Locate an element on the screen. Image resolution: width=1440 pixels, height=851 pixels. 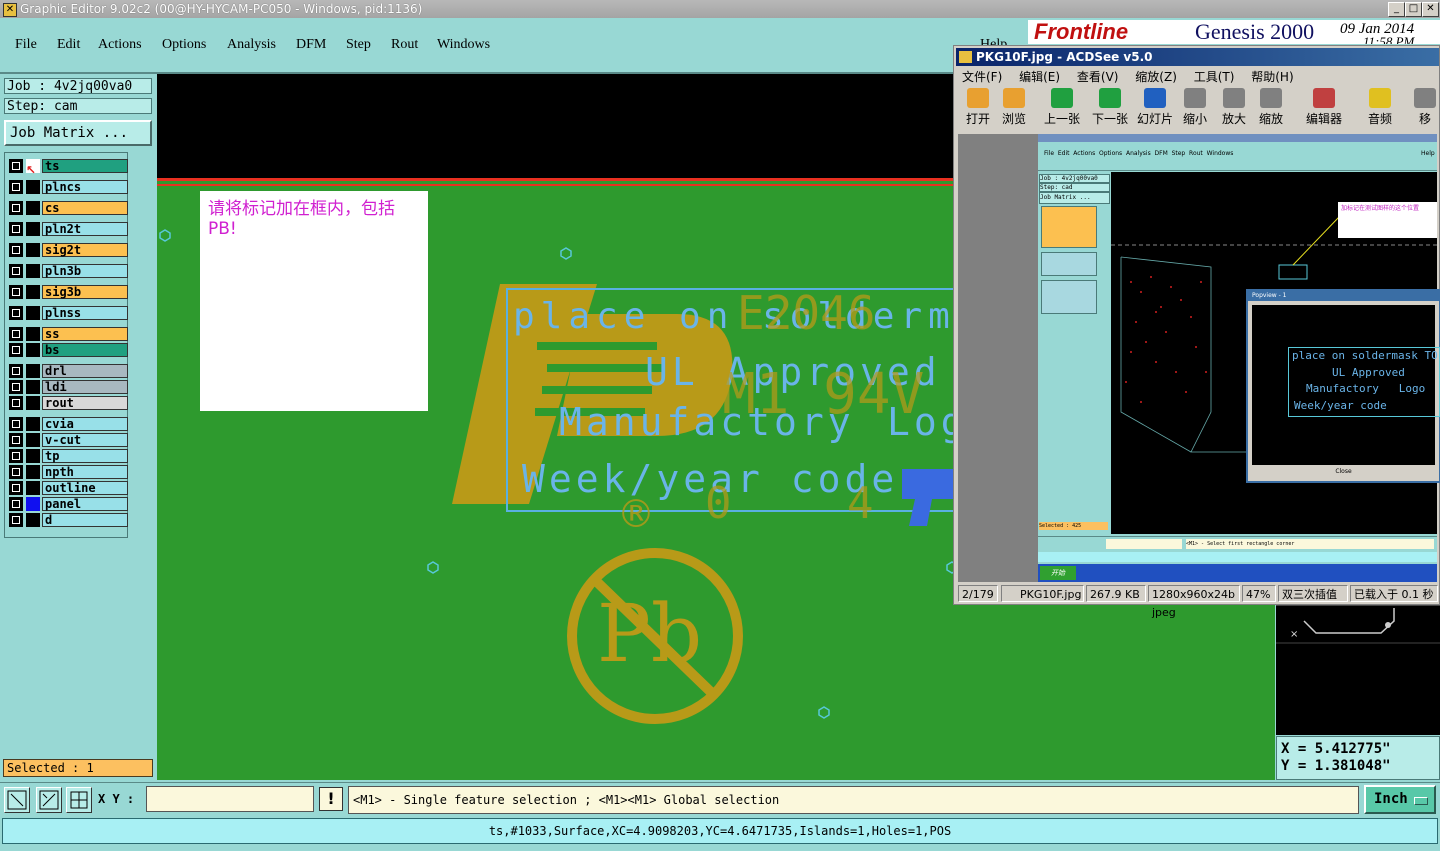
grid-tool-icon is located at coordinates (79, 800).